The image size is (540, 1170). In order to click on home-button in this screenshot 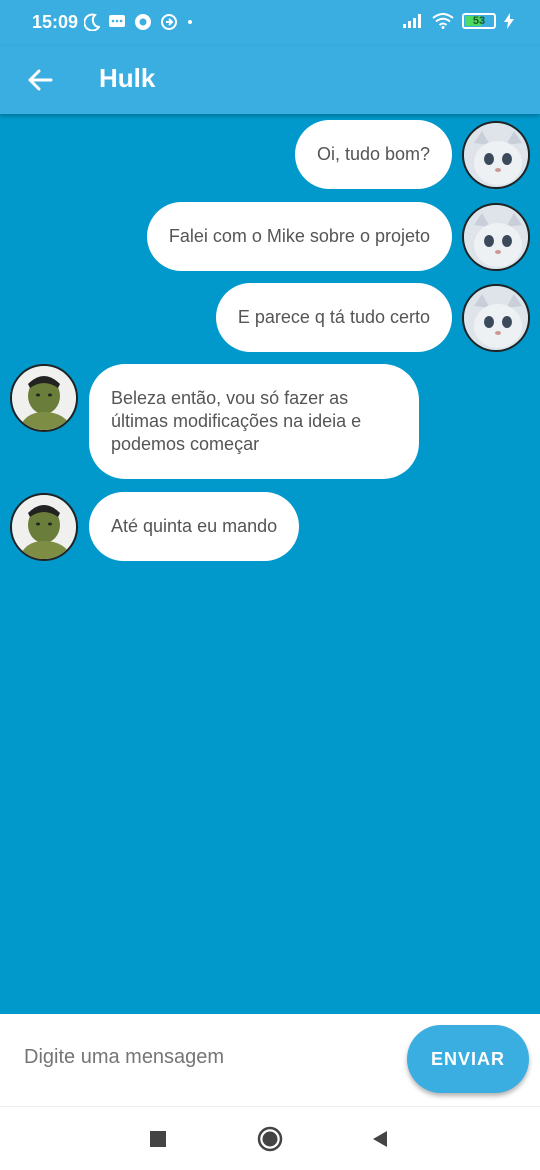, I will do `click(270, 1139)`.